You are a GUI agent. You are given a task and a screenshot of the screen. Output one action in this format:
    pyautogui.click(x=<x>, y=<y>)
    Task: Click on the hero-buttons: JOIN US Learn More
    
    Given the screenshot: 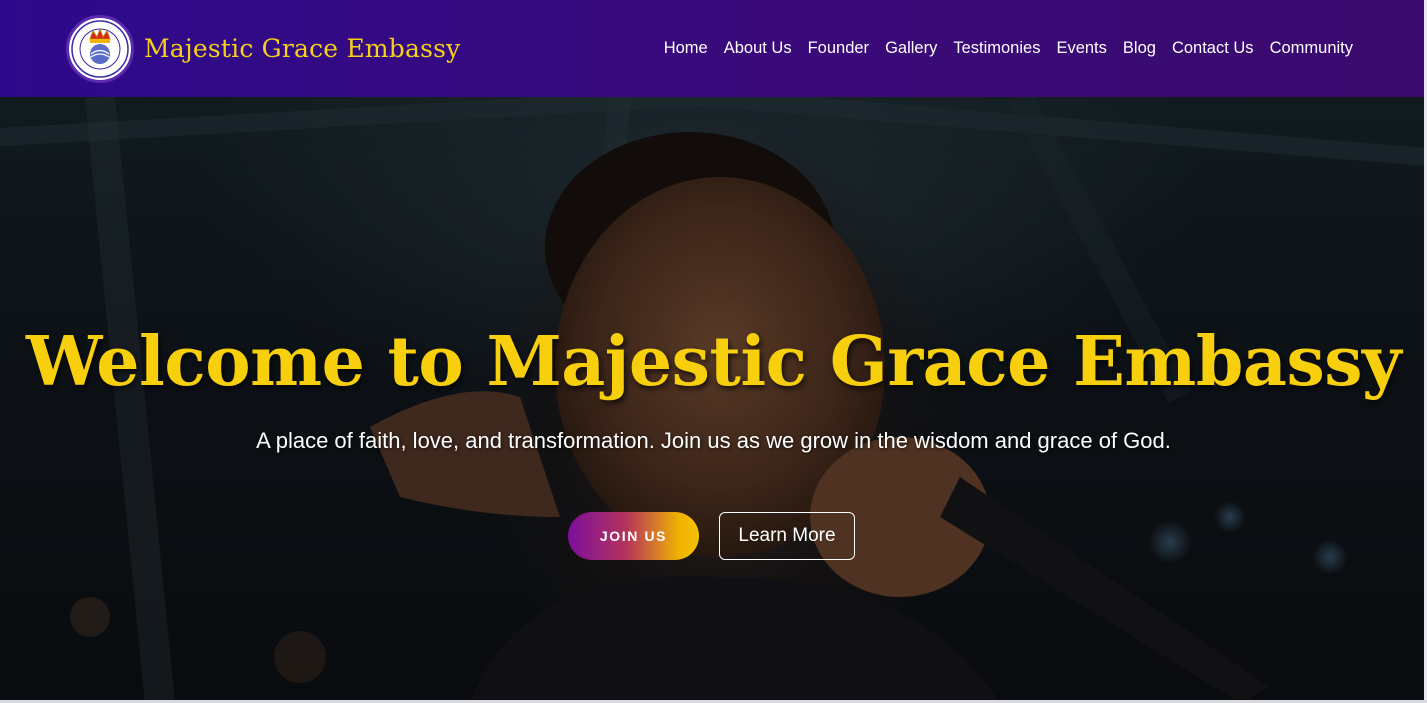 What is the action you would take?
    pyautogui.click(x=713, y=536)
    